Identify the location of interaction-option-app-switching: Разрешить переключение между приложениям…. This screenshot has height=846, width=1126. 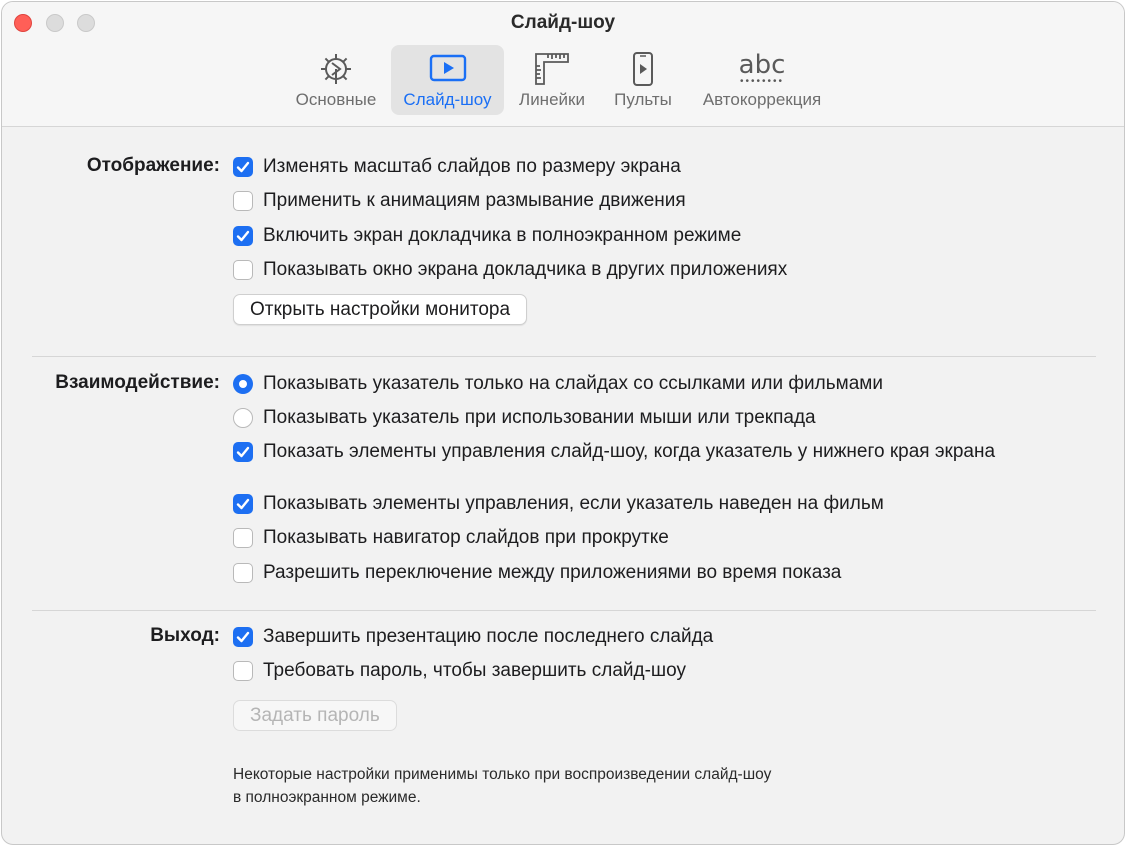
(537, 573).